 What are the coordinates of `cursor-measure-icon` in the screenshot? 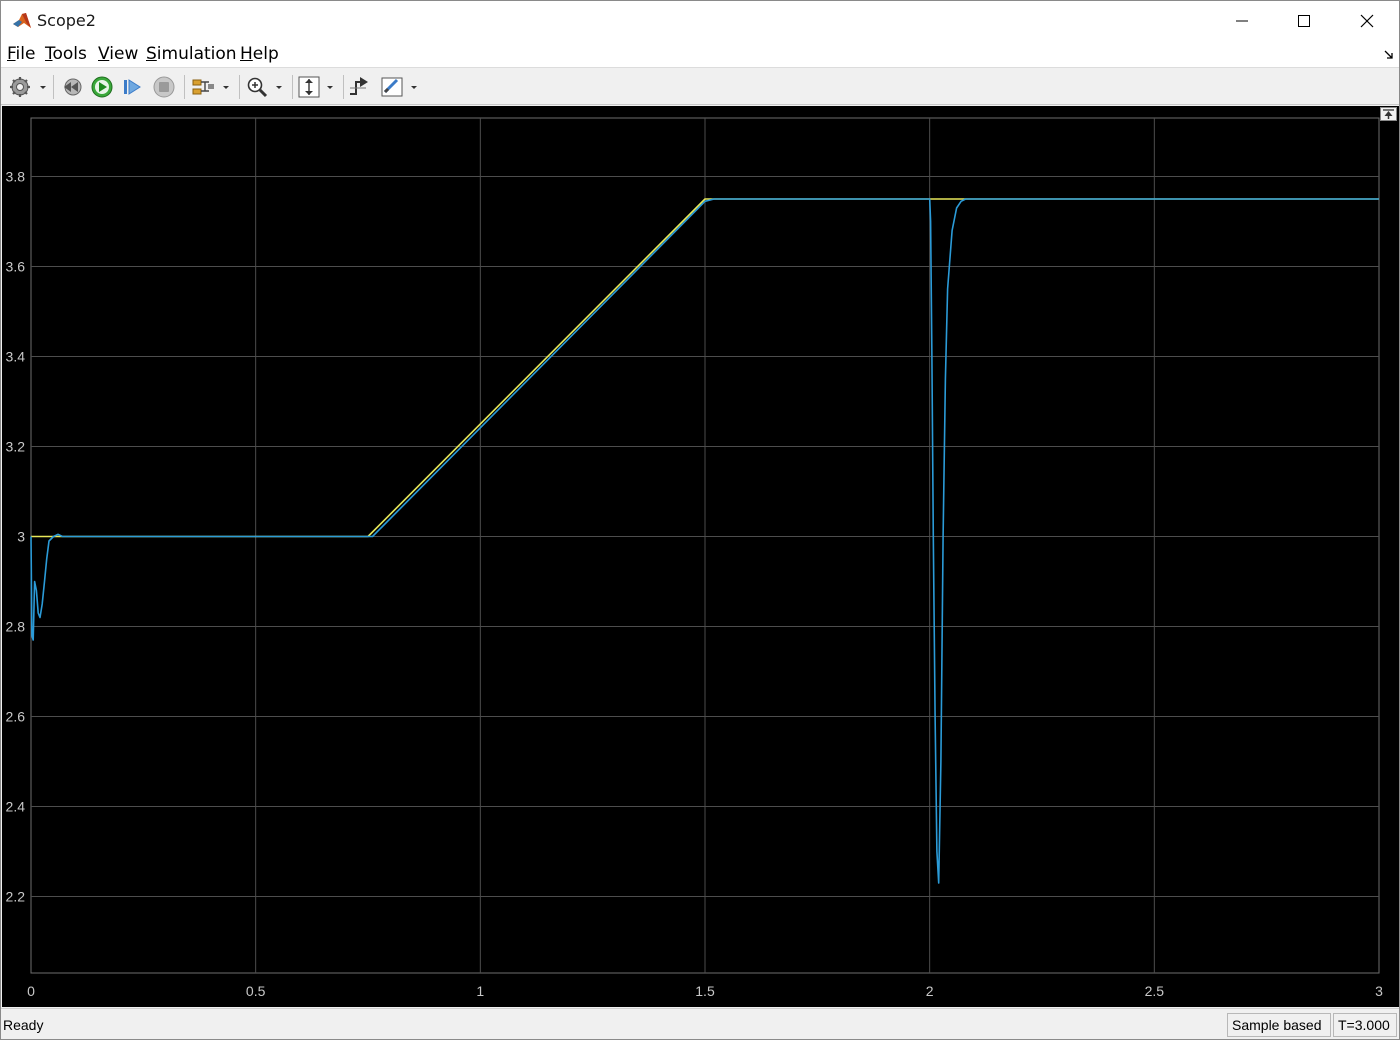 It's located at (399, 87).